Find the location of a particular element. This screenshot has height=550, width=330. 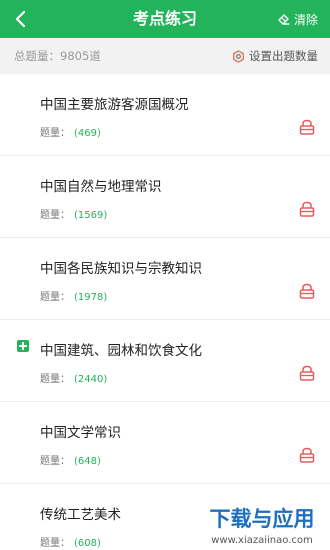

question-count-row: 题量： (1569) is located at coordinates (73, 213).